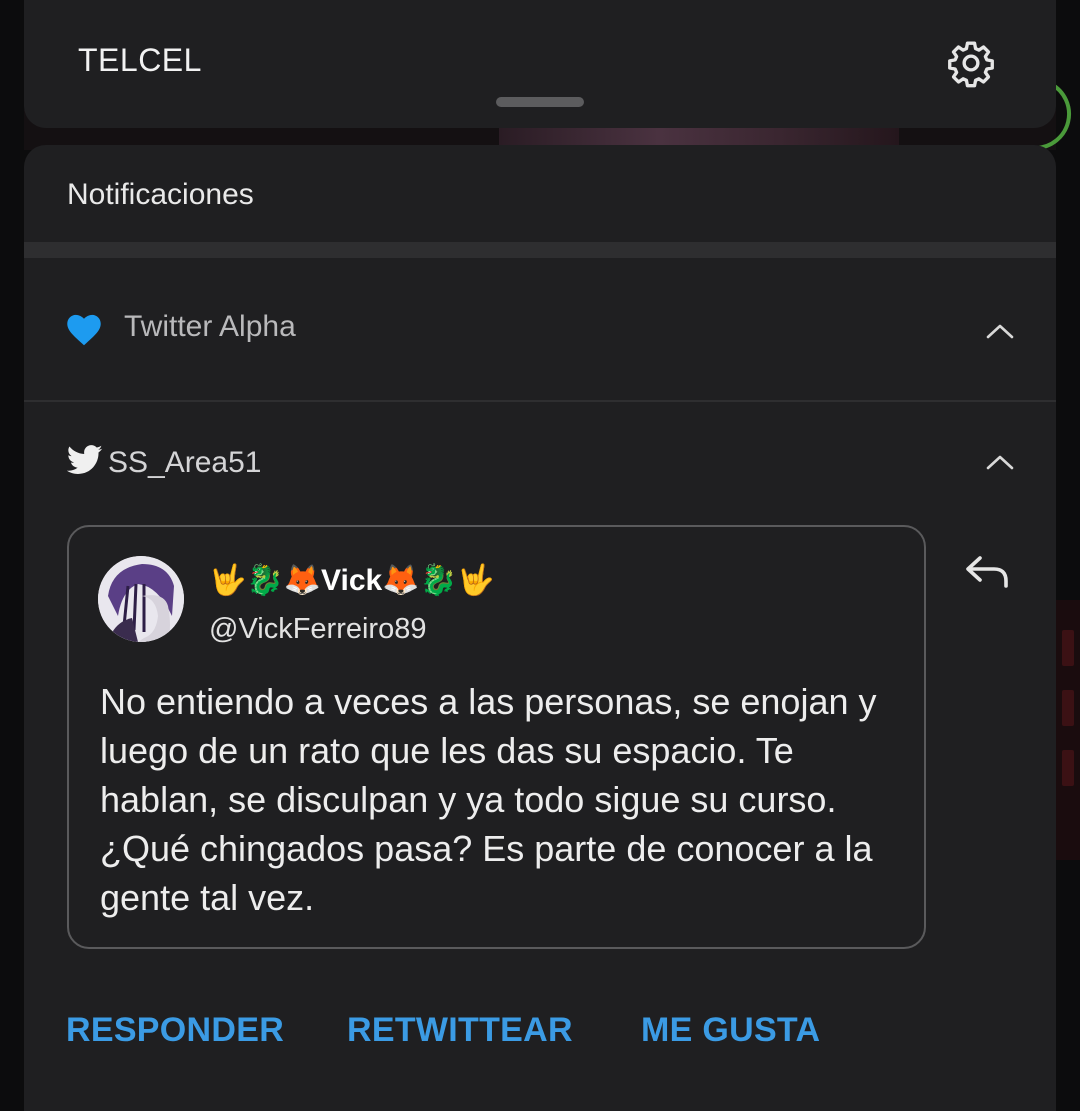 The width and height of the screenshot is (1080, 1111). I want to click on app-name: Twitter Alpha, so click(210, 326).